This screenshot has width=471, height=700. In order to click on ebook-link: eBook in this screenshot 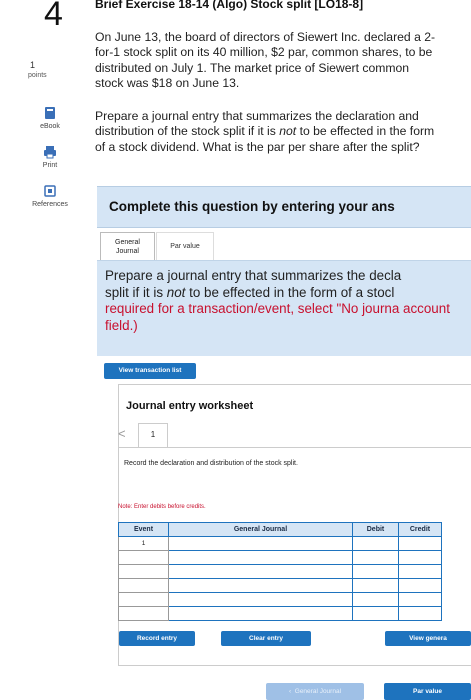, I will do `click(50, 118)`.